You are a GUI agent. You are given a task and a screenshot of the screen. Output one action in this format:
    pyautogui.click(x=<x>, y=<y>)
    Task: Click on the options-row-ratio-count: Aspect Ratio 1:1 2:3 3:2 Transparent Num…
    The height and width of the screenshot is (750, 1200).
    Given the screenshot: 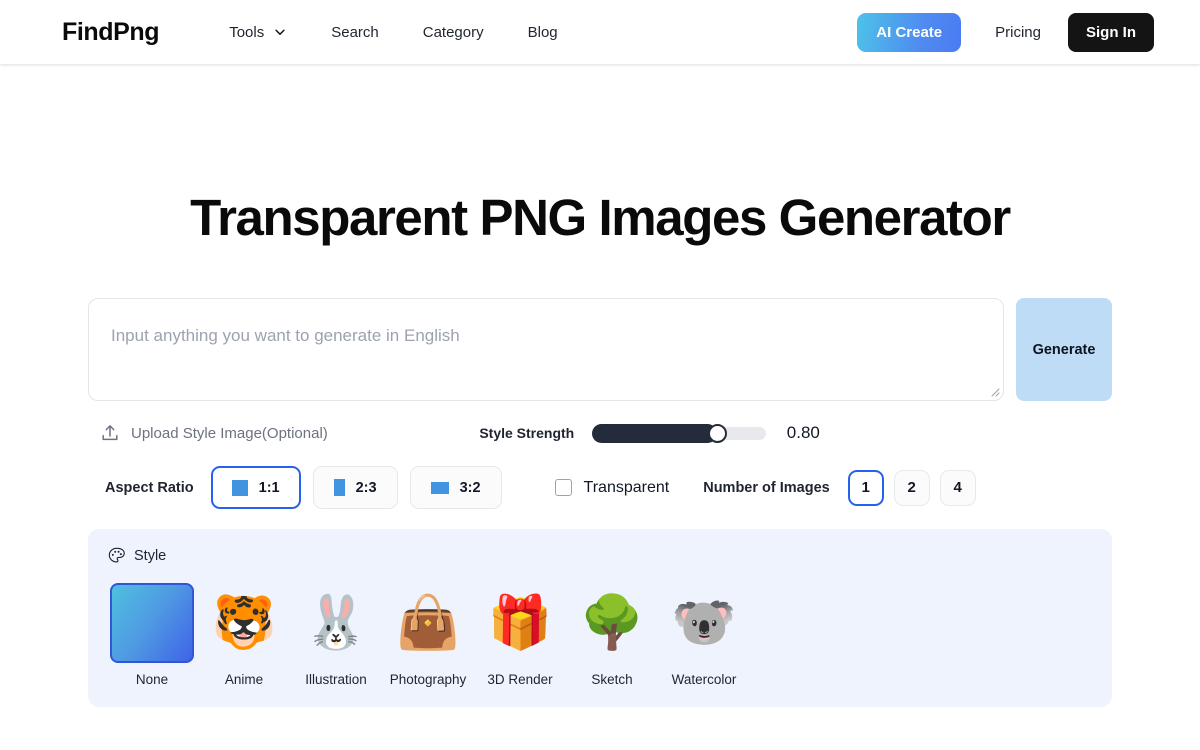 What is the action you would take?
    pyautogui.click(x=600, y=488)
    